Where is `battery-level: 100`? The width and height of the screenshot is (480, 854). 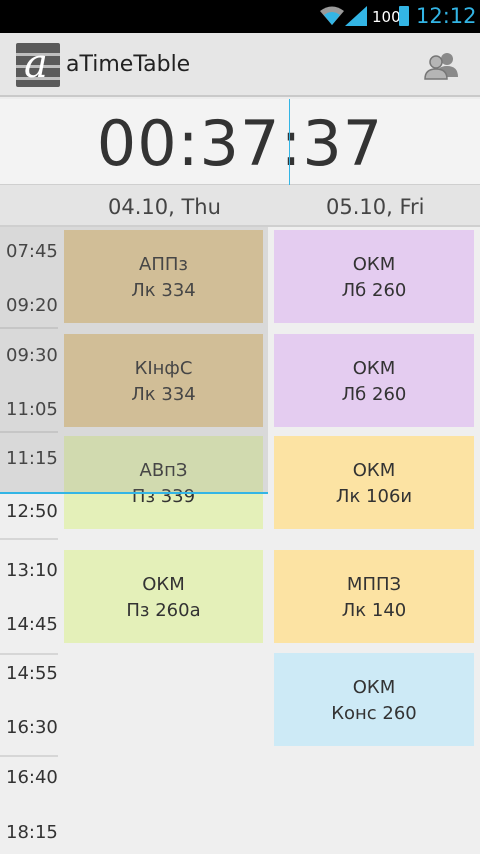
battery-level: 100 is located at coordinates (386, 17).